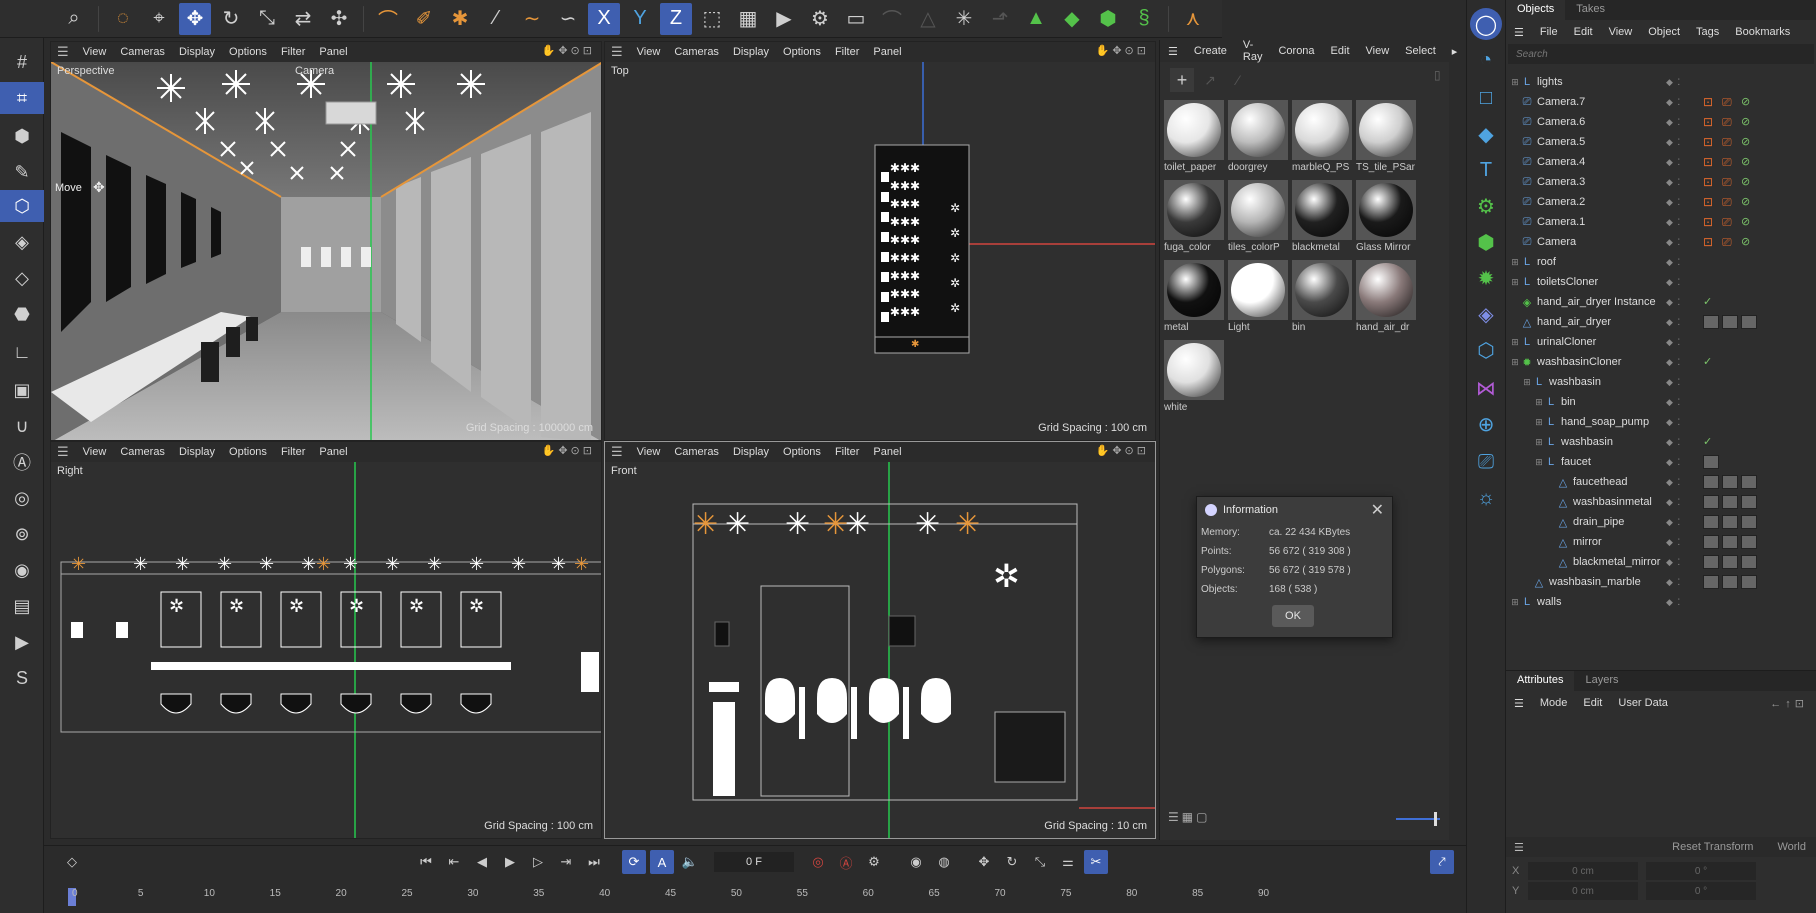 This screenshot has height=913, width=1816. What do you see at coordinates (1661, 122) in the screenshot?
I see `object-row: ⎚ Camera.6 ◆ ⁚ ⊡ ⎚ ⊘` at bounding box center [1661, 122].